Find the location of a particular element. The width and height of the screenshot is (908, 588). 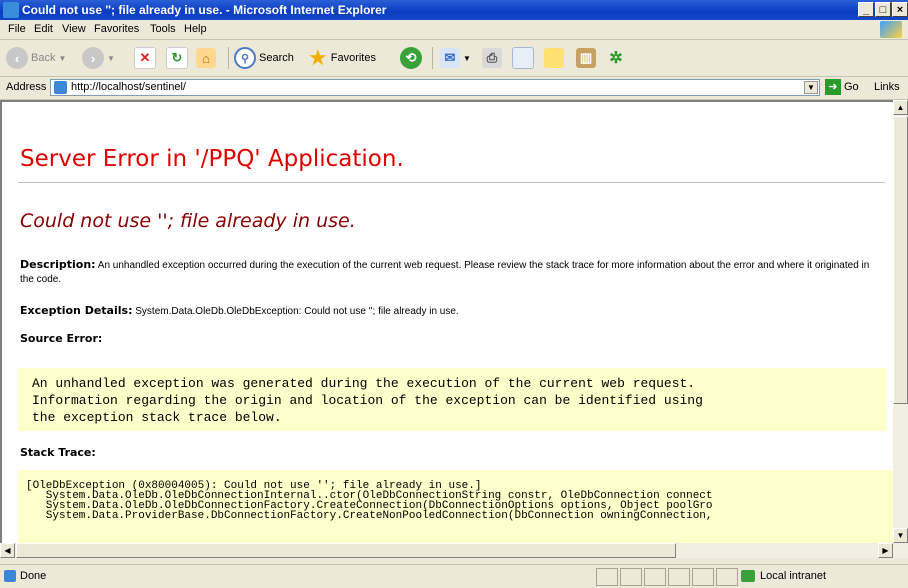

description-label: Description: is located at coordinates (58, 264).